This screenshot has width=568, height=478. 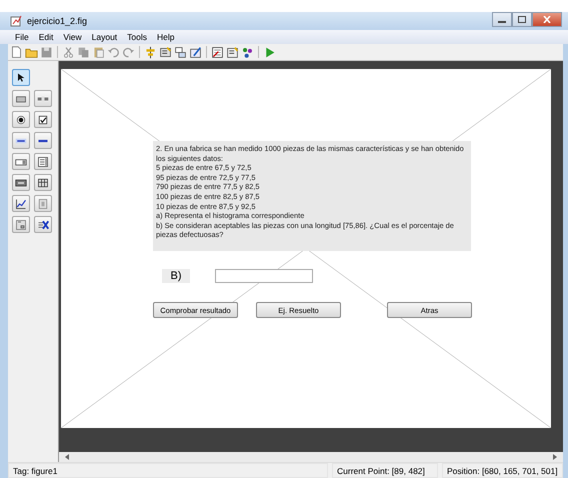 I want to click on menu-item: Help, so click(x=166, y=37).